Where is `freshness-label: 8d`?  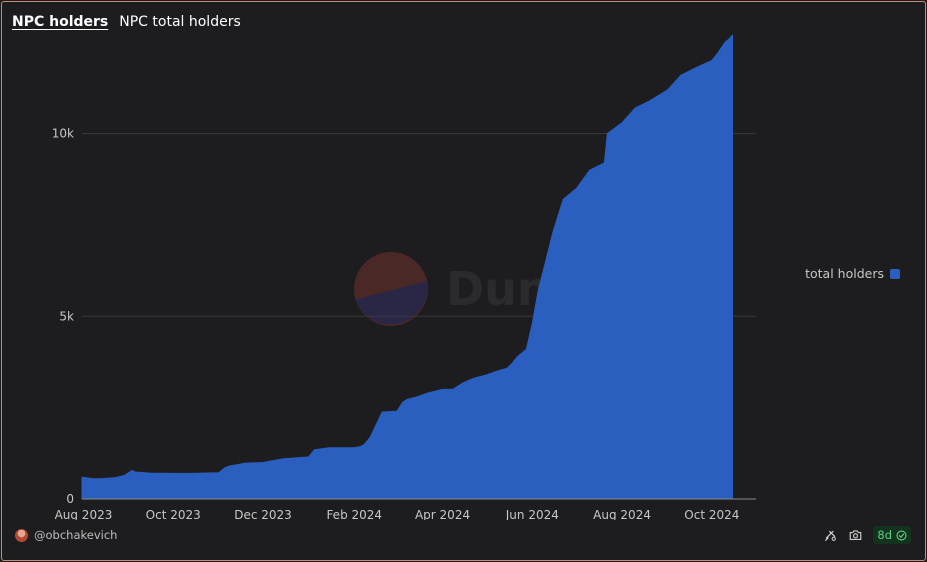 freshness-label: 8d is located at coordinates (884, 535).